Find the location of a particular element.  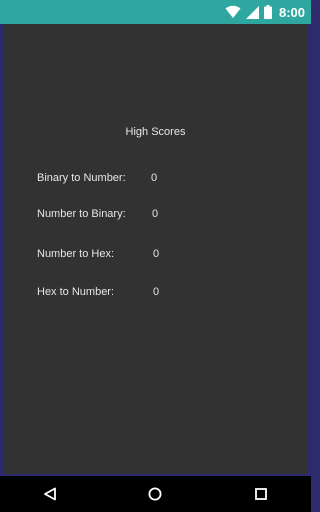

score-label-number-to-hex: Number to Hex: is located at coordinates (76, 254).